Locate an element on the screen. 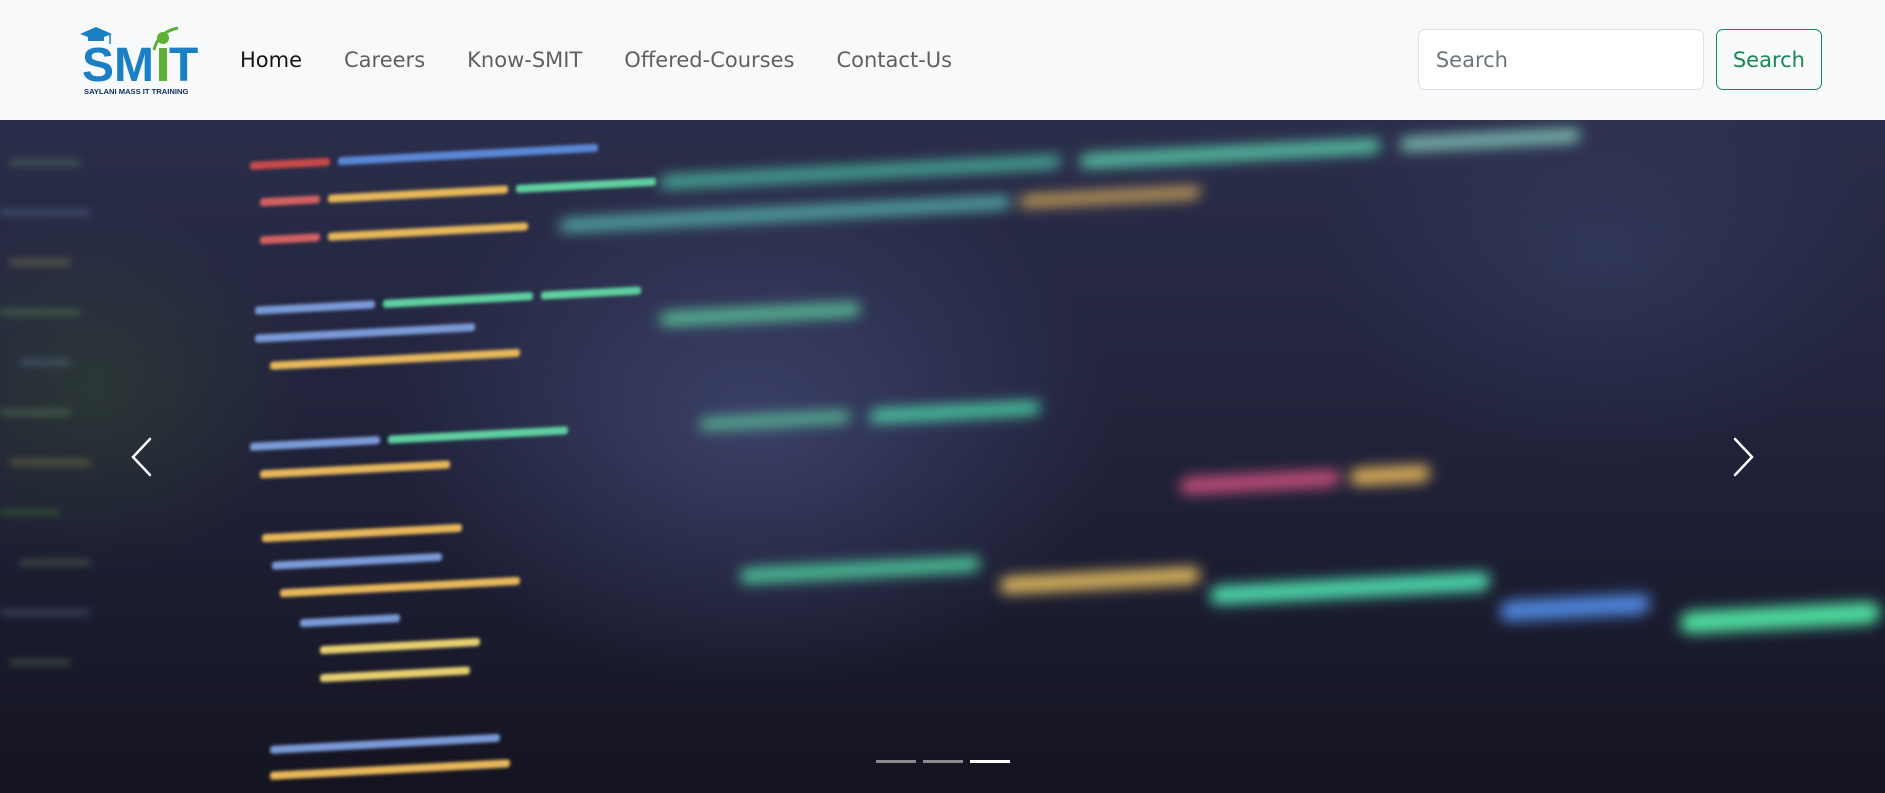 The width and height of the screenshot is (1885, 793). brand-logo: SM T SAYLANI MASS IT TRAINING is located at coordinates (140, 60).